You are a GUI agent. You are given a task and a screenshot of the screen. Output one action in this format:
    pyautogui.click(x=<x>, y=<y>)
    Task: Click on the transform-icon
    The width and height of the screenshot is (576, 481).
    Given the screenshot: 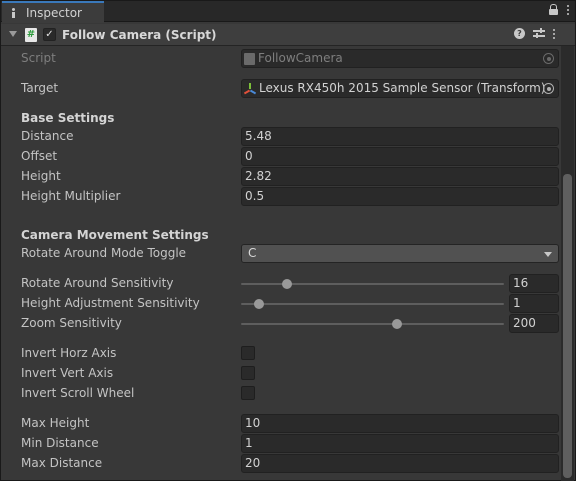 What is the action you would take?
    pyautogui.click(x=250, y=88)
    